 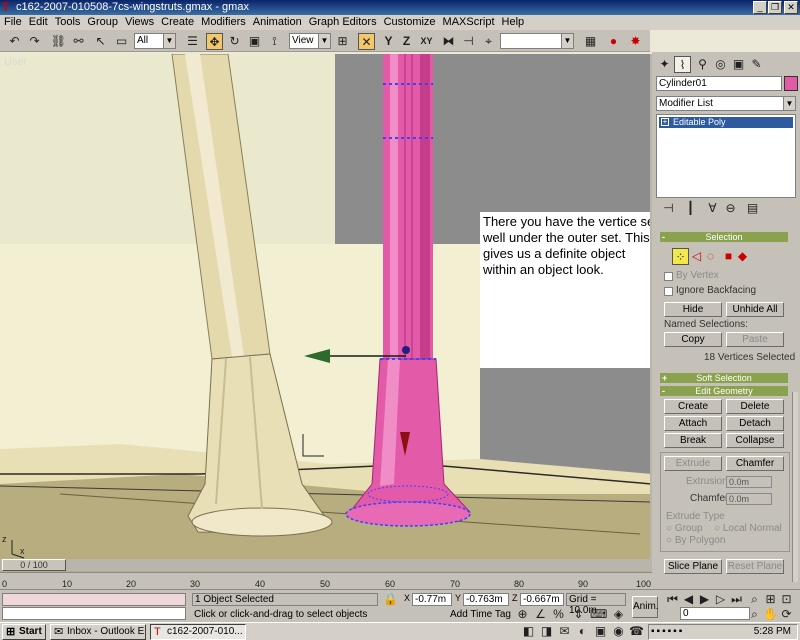 I want to click on pivot-center-icon: ⊞, so click(x=342, y=41).